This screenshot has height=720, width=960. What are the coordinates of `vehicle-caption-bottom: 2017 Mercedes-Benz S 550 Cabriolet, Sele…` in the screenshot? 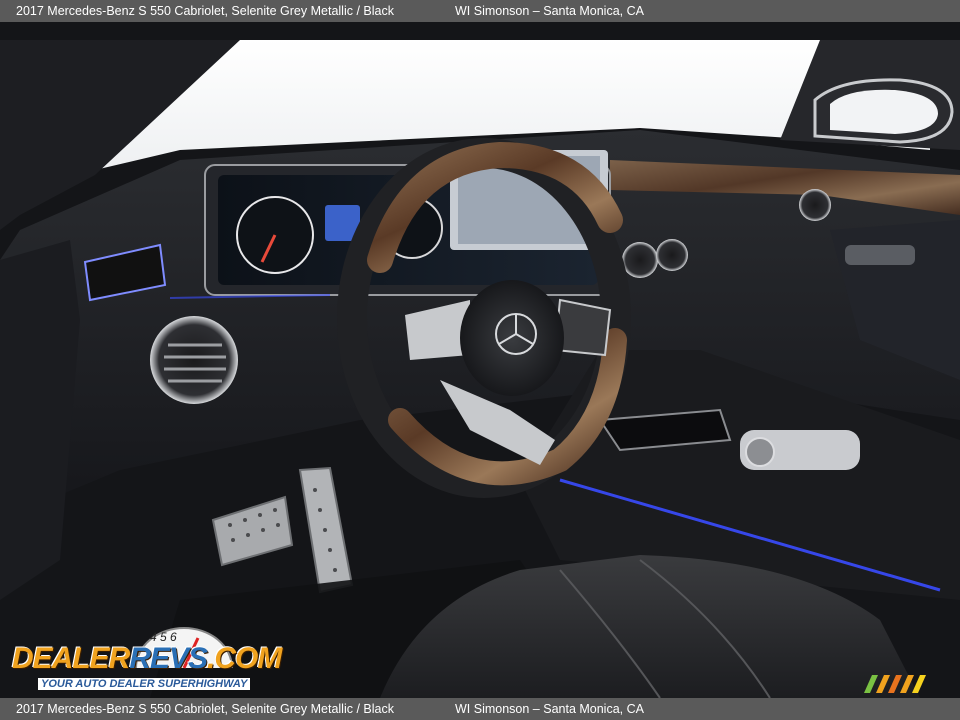 It's located at (205, 709).